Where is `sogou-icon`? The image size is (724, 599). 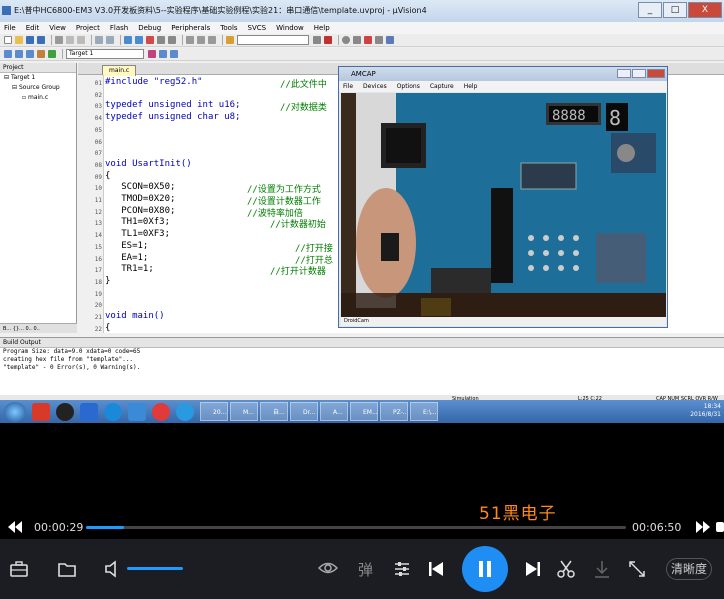
sogou-icon is located at coordinates (185, 411).